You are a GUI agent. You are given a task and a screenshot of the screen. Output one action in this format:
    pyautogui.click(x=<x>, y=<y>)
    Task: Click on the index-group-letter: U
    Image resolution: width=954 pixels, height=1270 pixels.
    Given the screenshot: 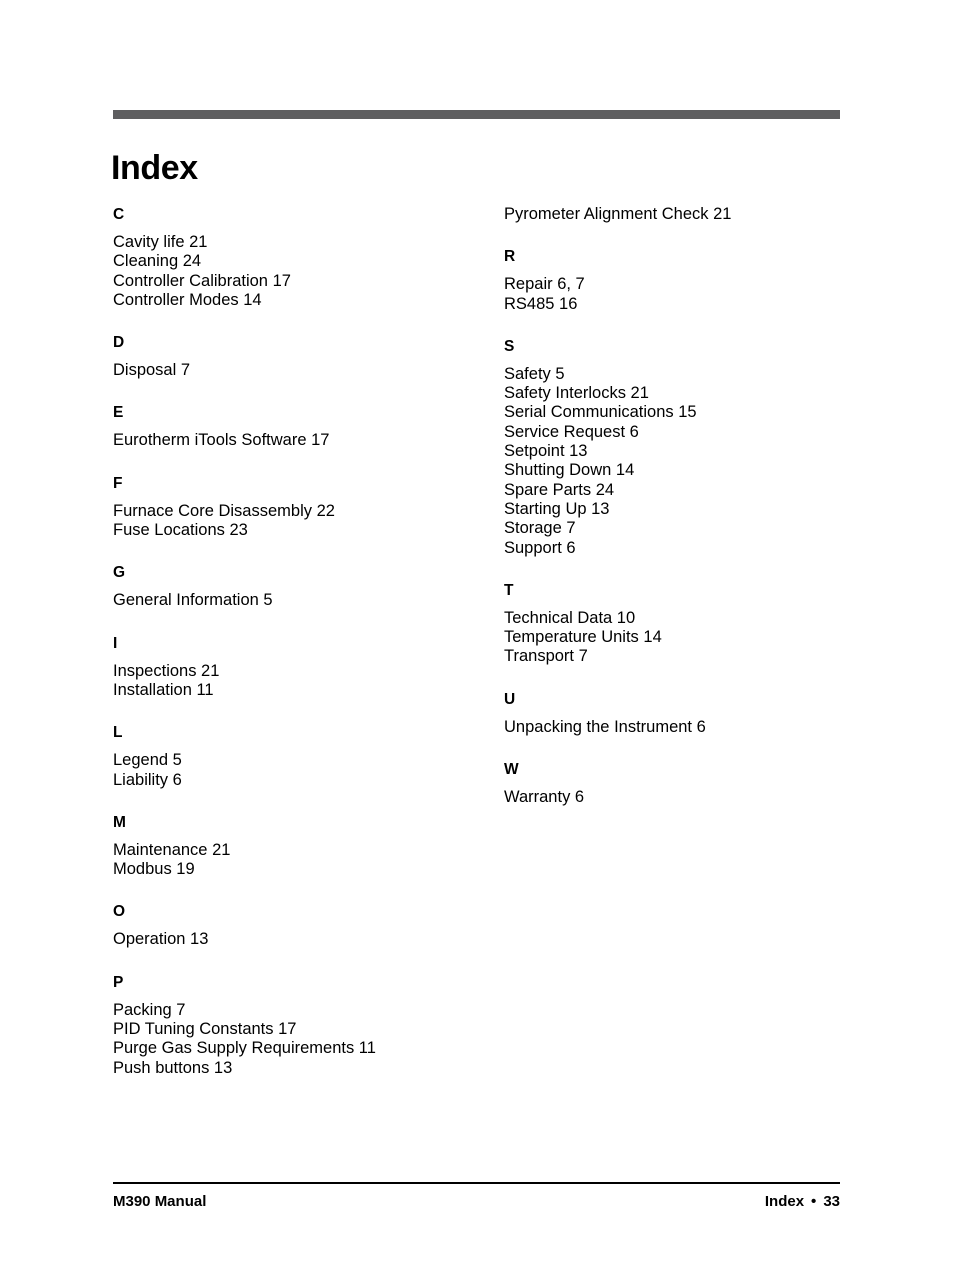 What is the action you would take?
    pyautogui.click(x=510, y=699)
    